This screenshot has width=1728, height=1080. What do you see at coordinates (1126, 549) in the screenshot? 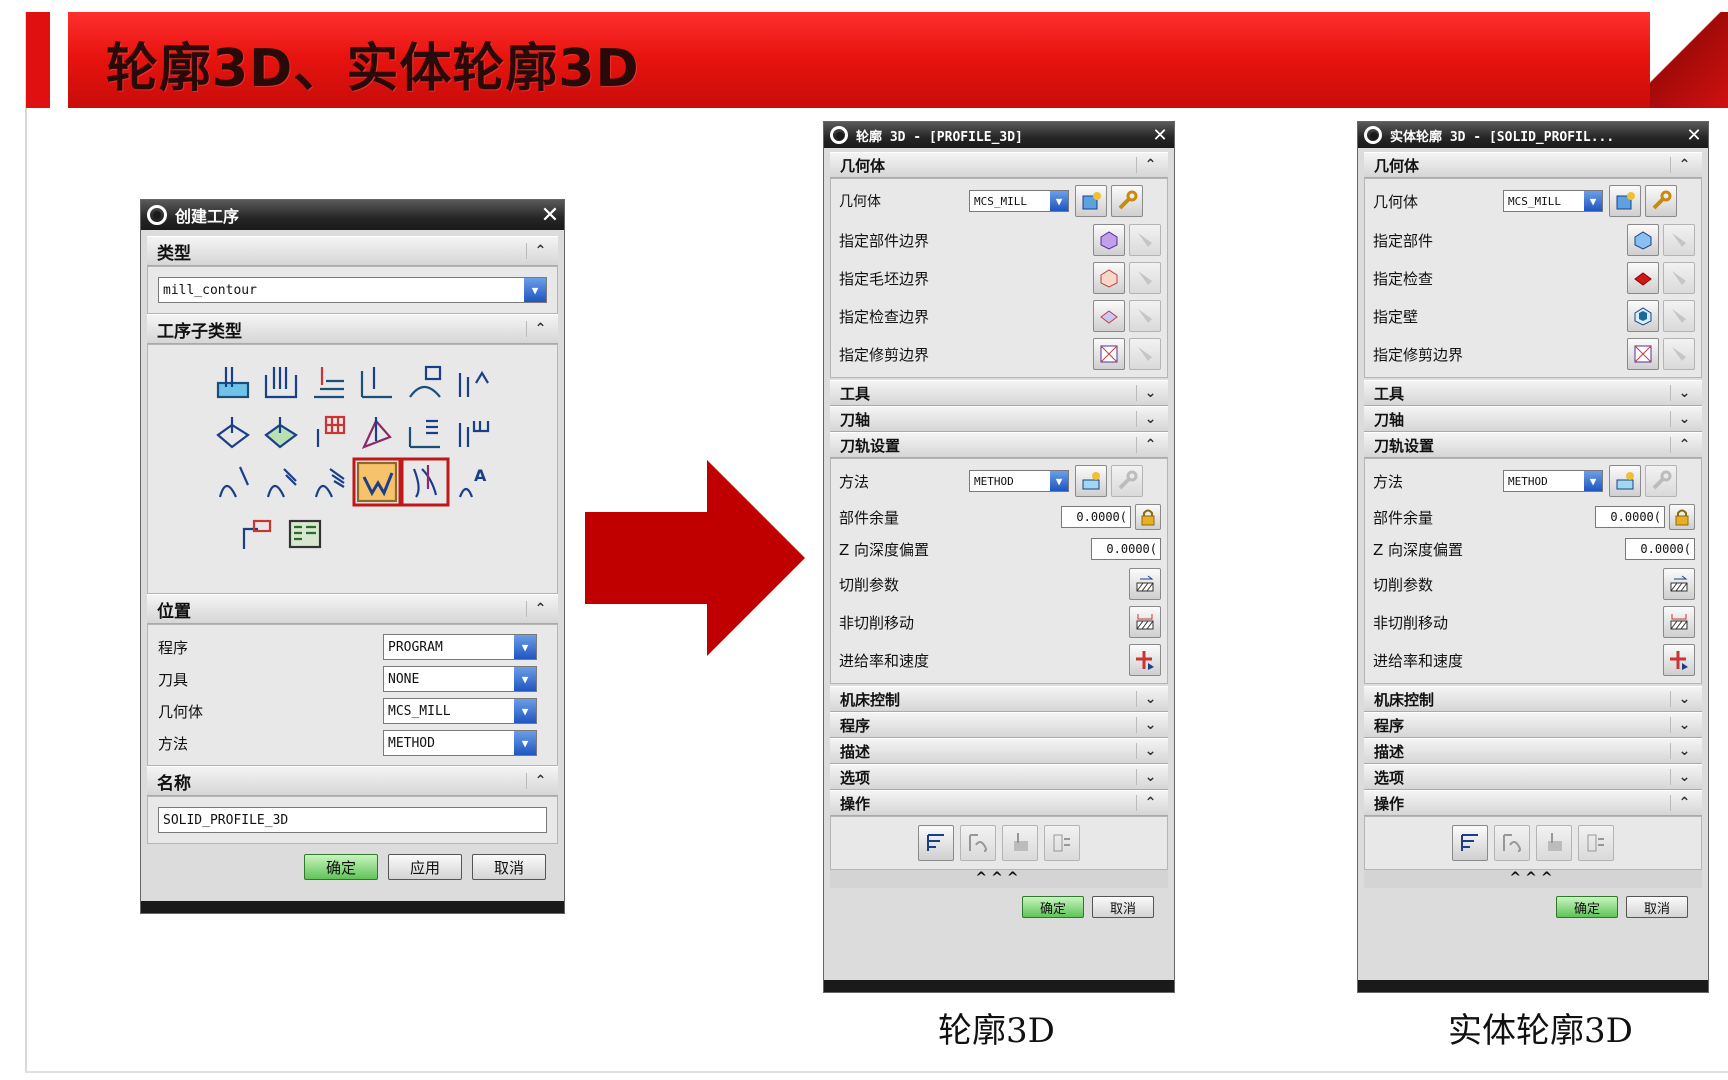
I see `zoffset-input: 0.0000(` at bounding box center [1126, 549].